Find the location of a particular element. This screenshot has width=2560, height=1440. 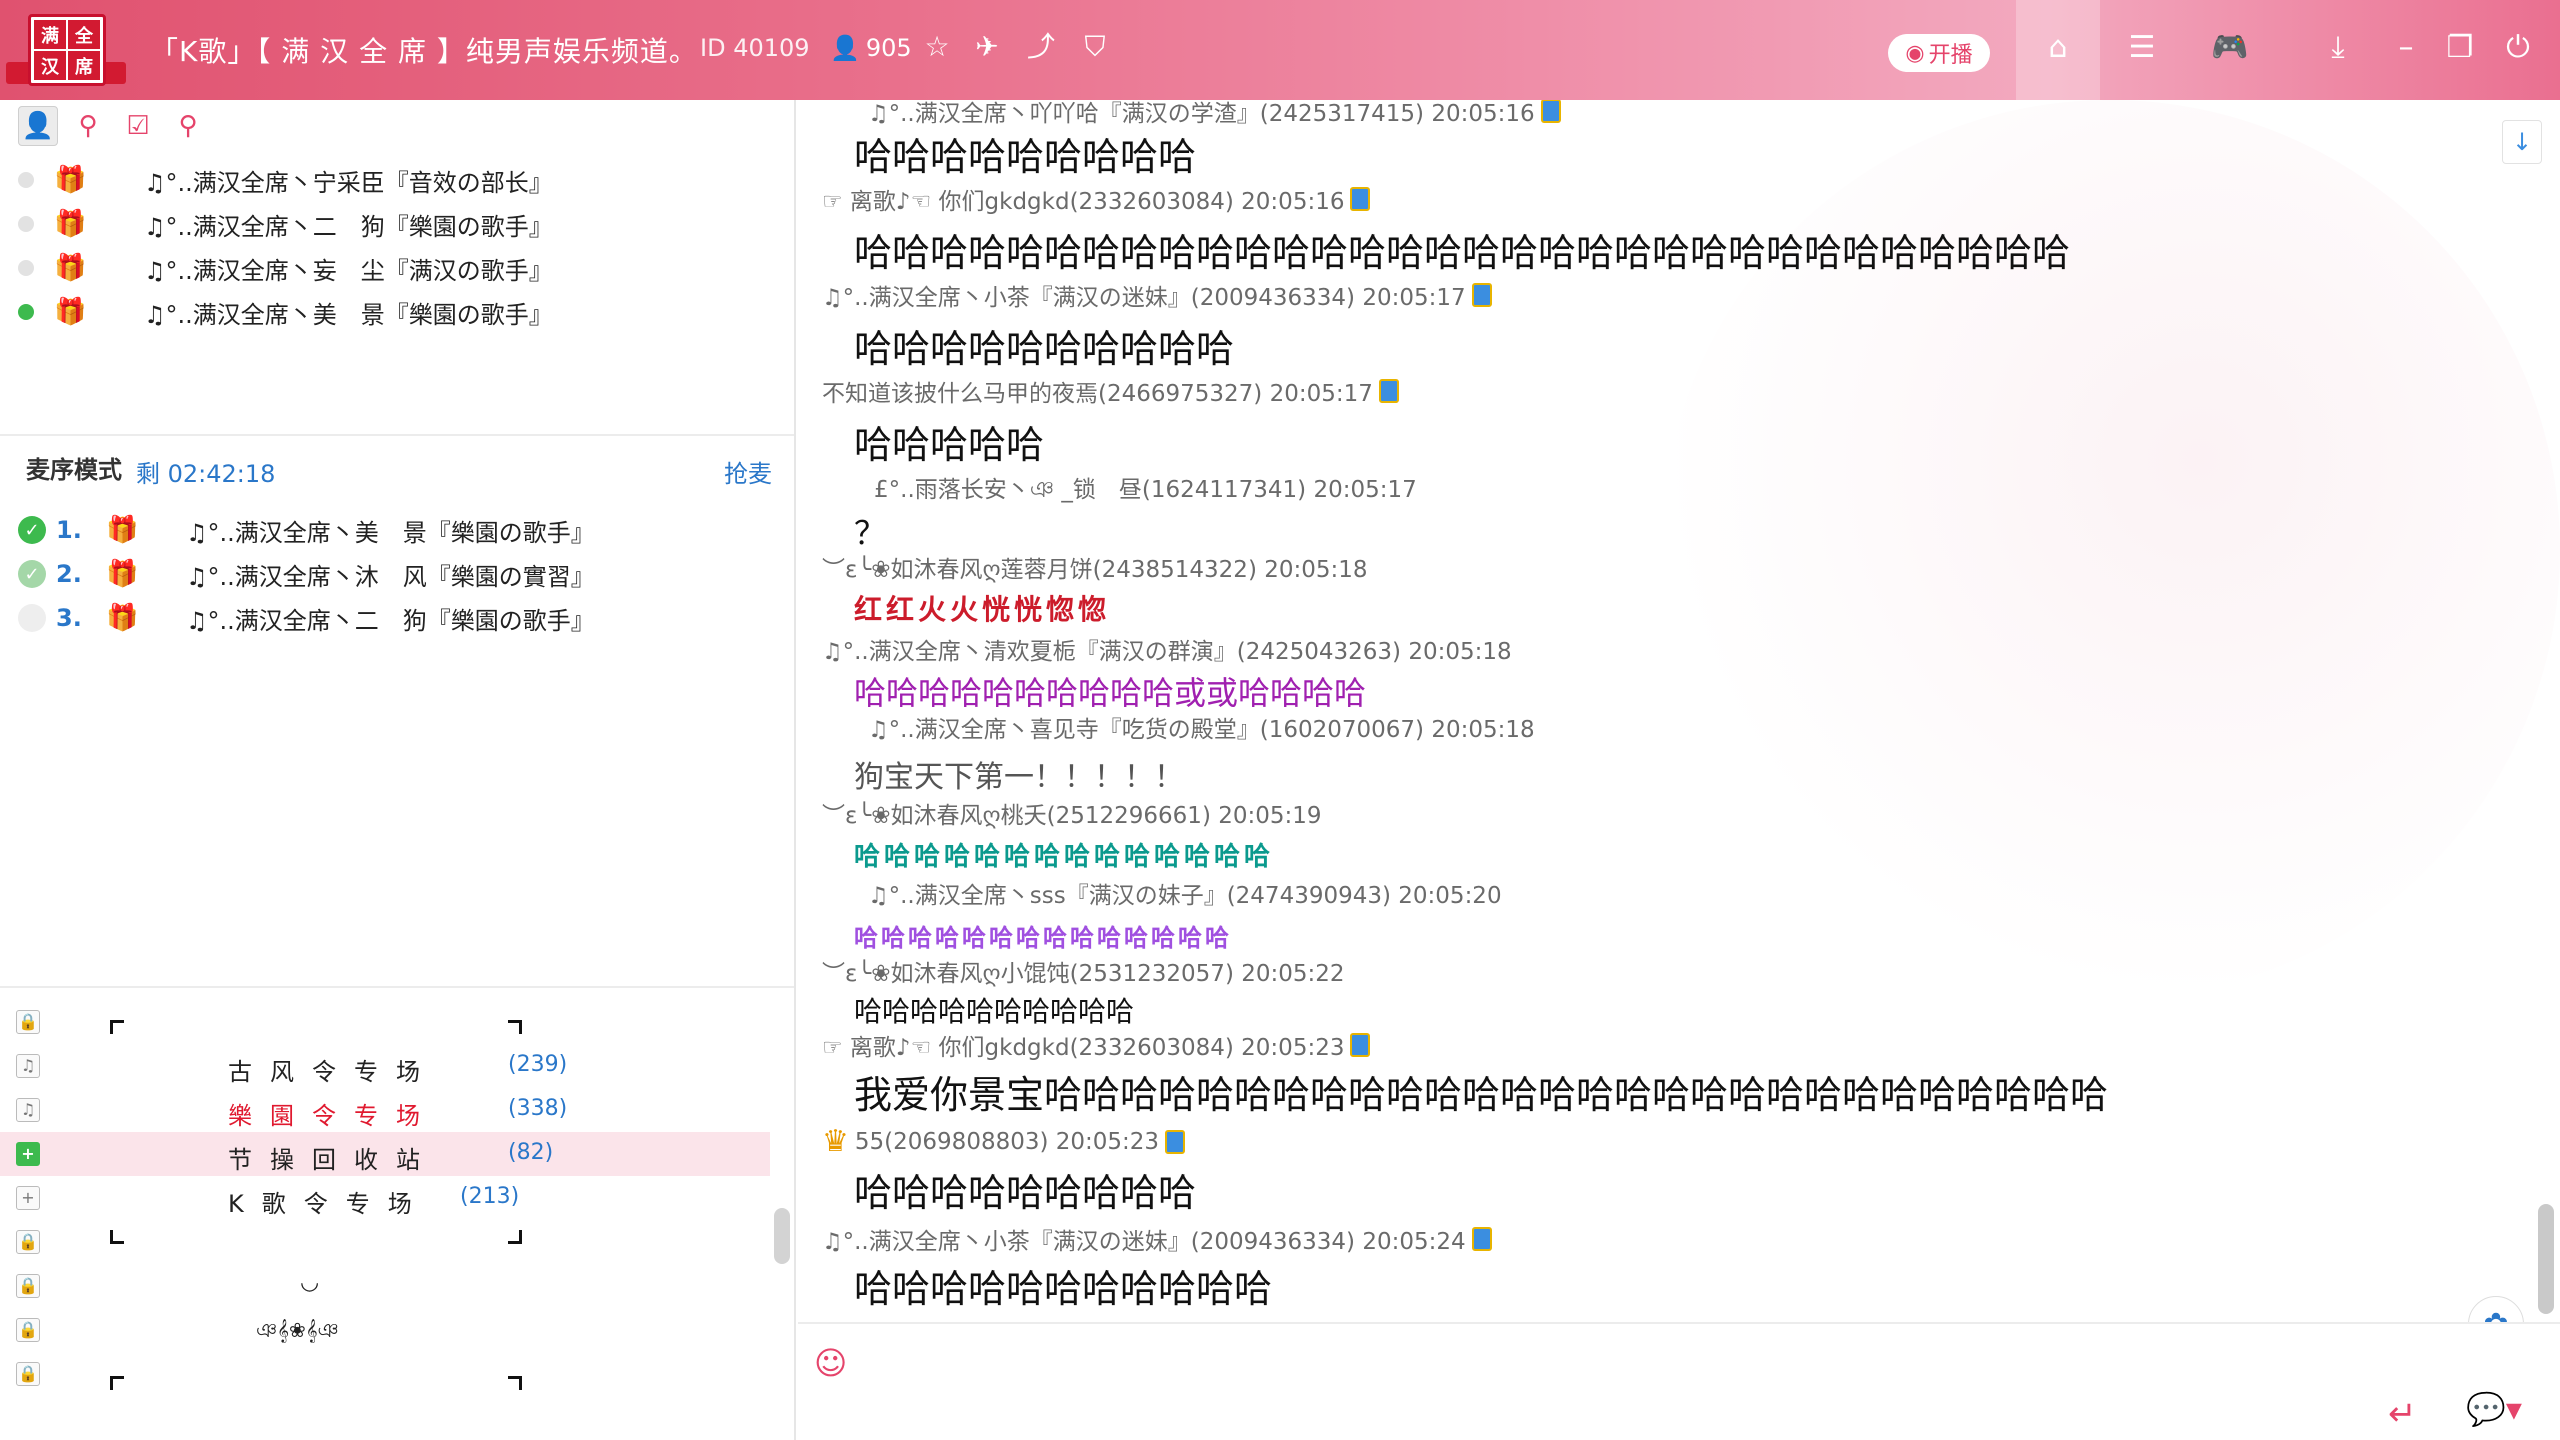

plane-icon: ✈ is located at coordinates (987, 47).